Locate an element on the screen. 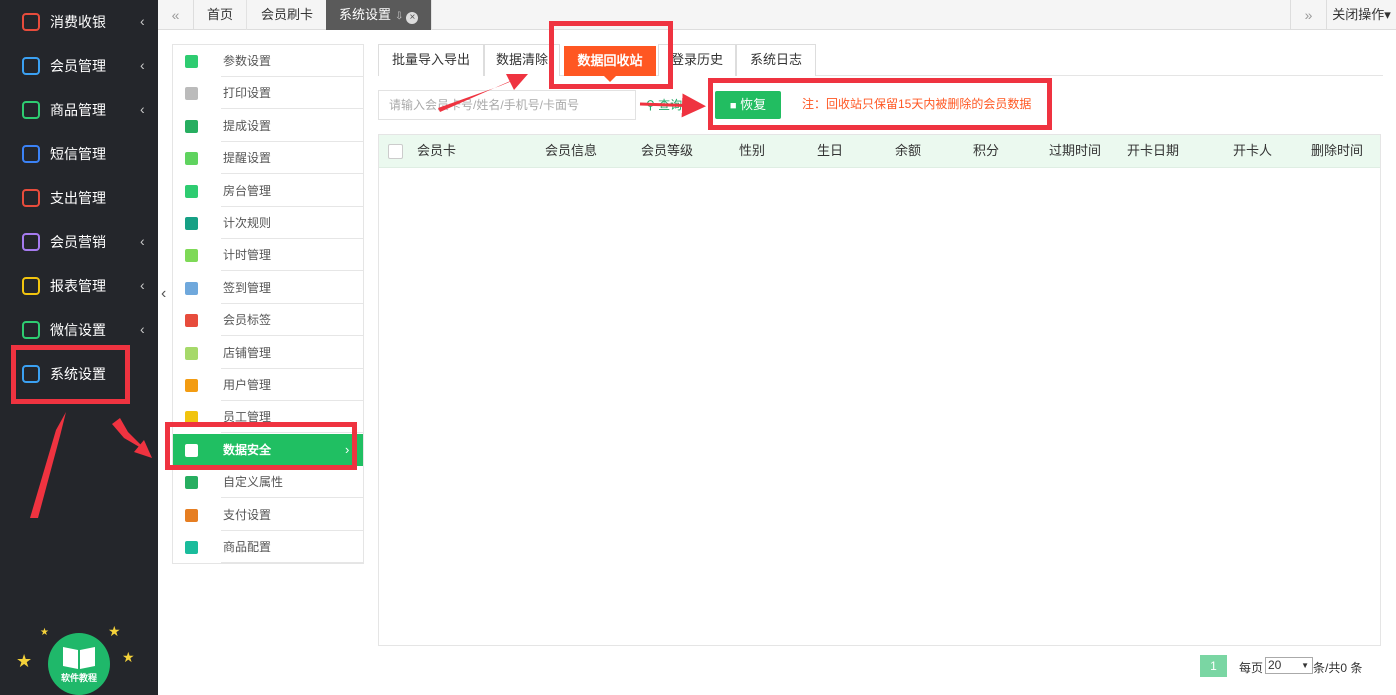 This screenshot has width=1396, height=695. menu-divider is located at coordinates (292, 562).